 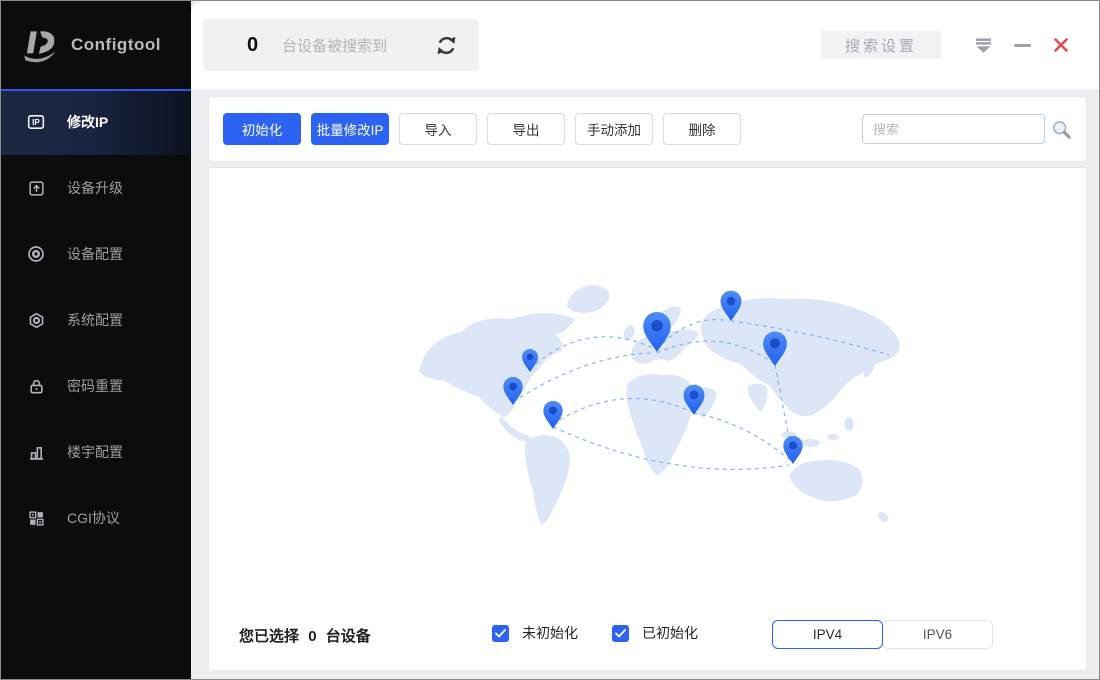 I want to click on sidebar-item-label: CGI协议, so click(x=93, y=518).